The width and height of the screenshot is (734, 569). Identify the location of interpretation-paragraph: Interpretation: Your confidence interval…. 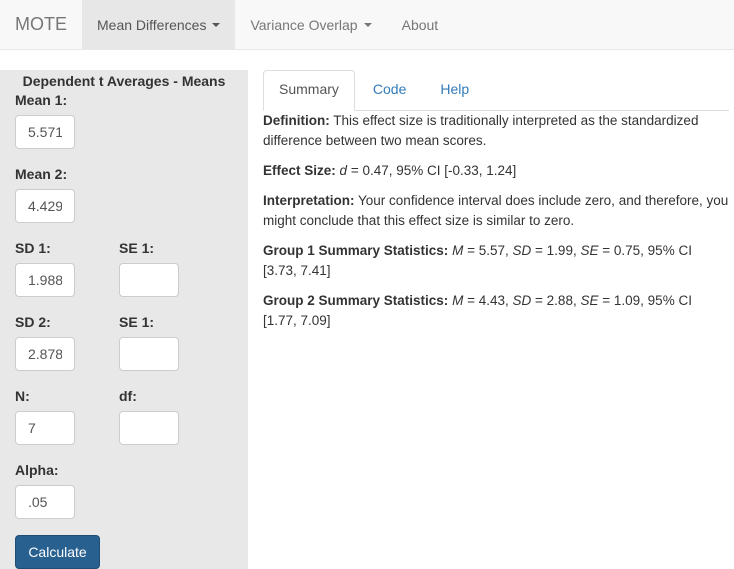
(496, 211).